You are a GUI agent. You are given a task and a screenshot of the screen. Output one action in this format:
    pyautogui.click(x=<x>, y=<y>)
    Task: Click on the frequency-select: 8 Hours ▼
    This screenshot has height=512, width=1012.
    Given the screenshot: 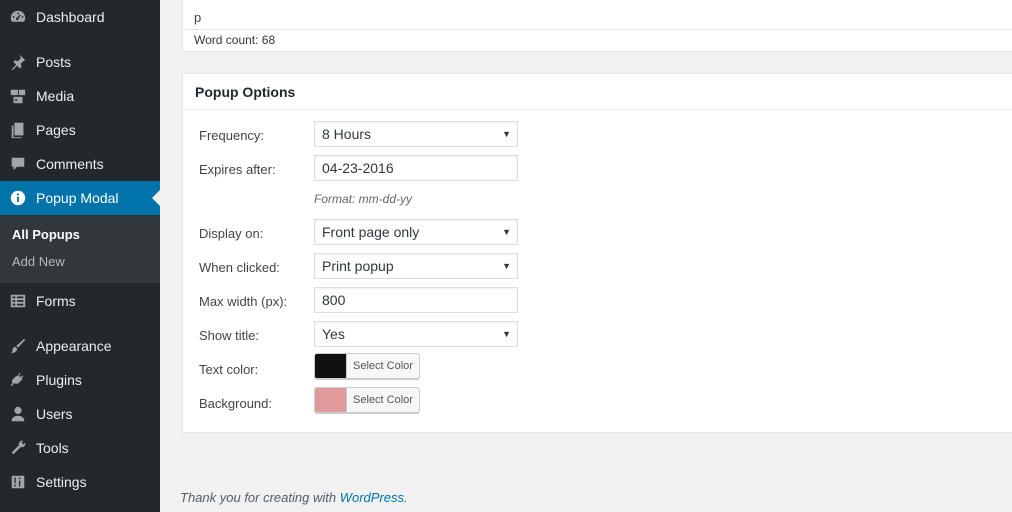 What is the action you would take?
    pyautogui.click(x=416, y=134)
    